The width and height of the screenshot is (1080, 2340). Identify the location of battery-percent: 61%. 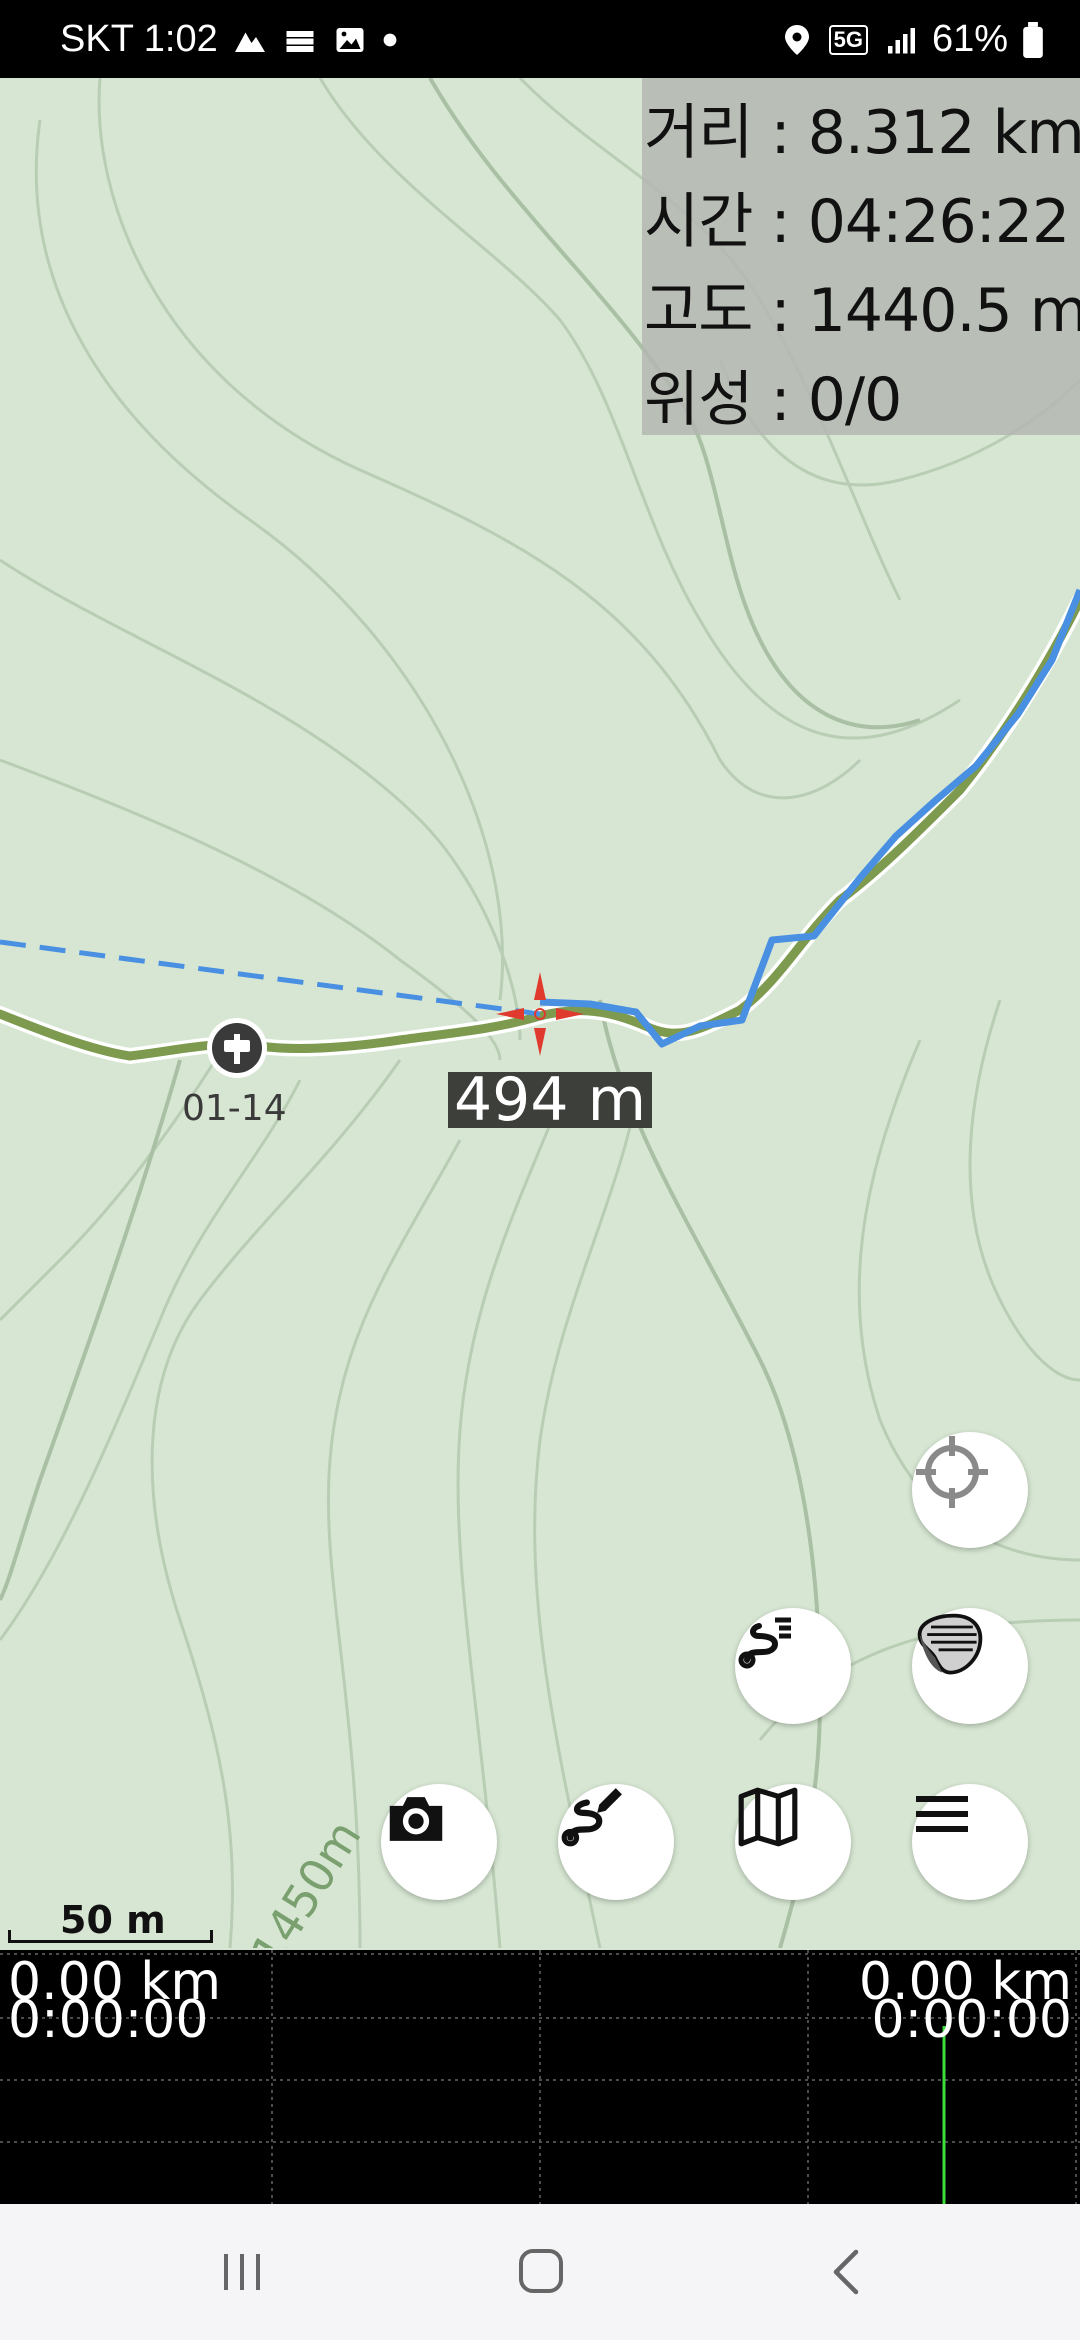
(969, 39).